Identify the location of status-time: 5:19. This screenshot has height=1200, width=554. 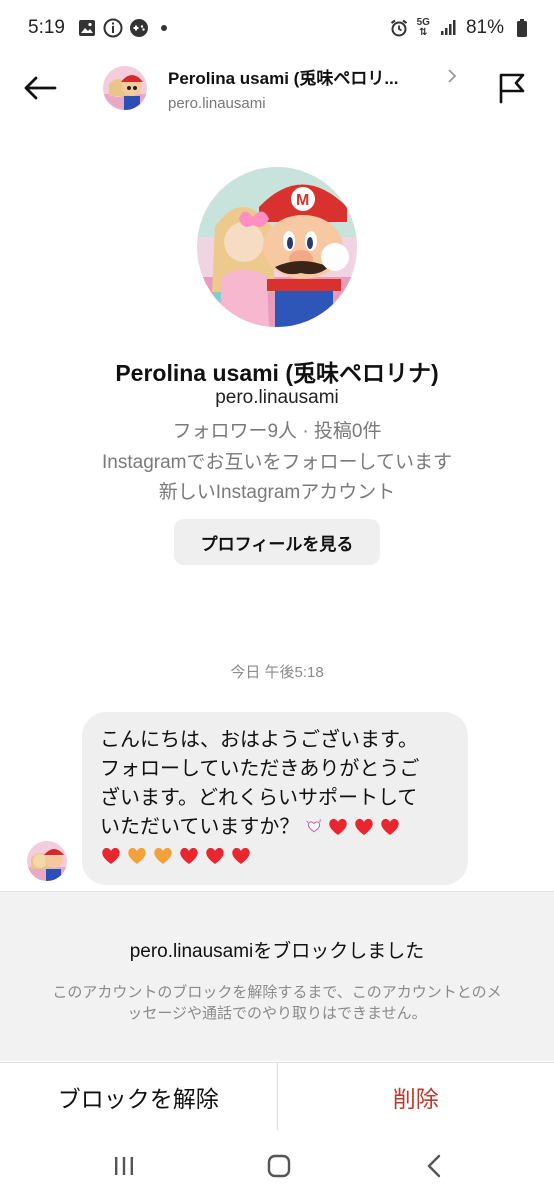
(46, 27).